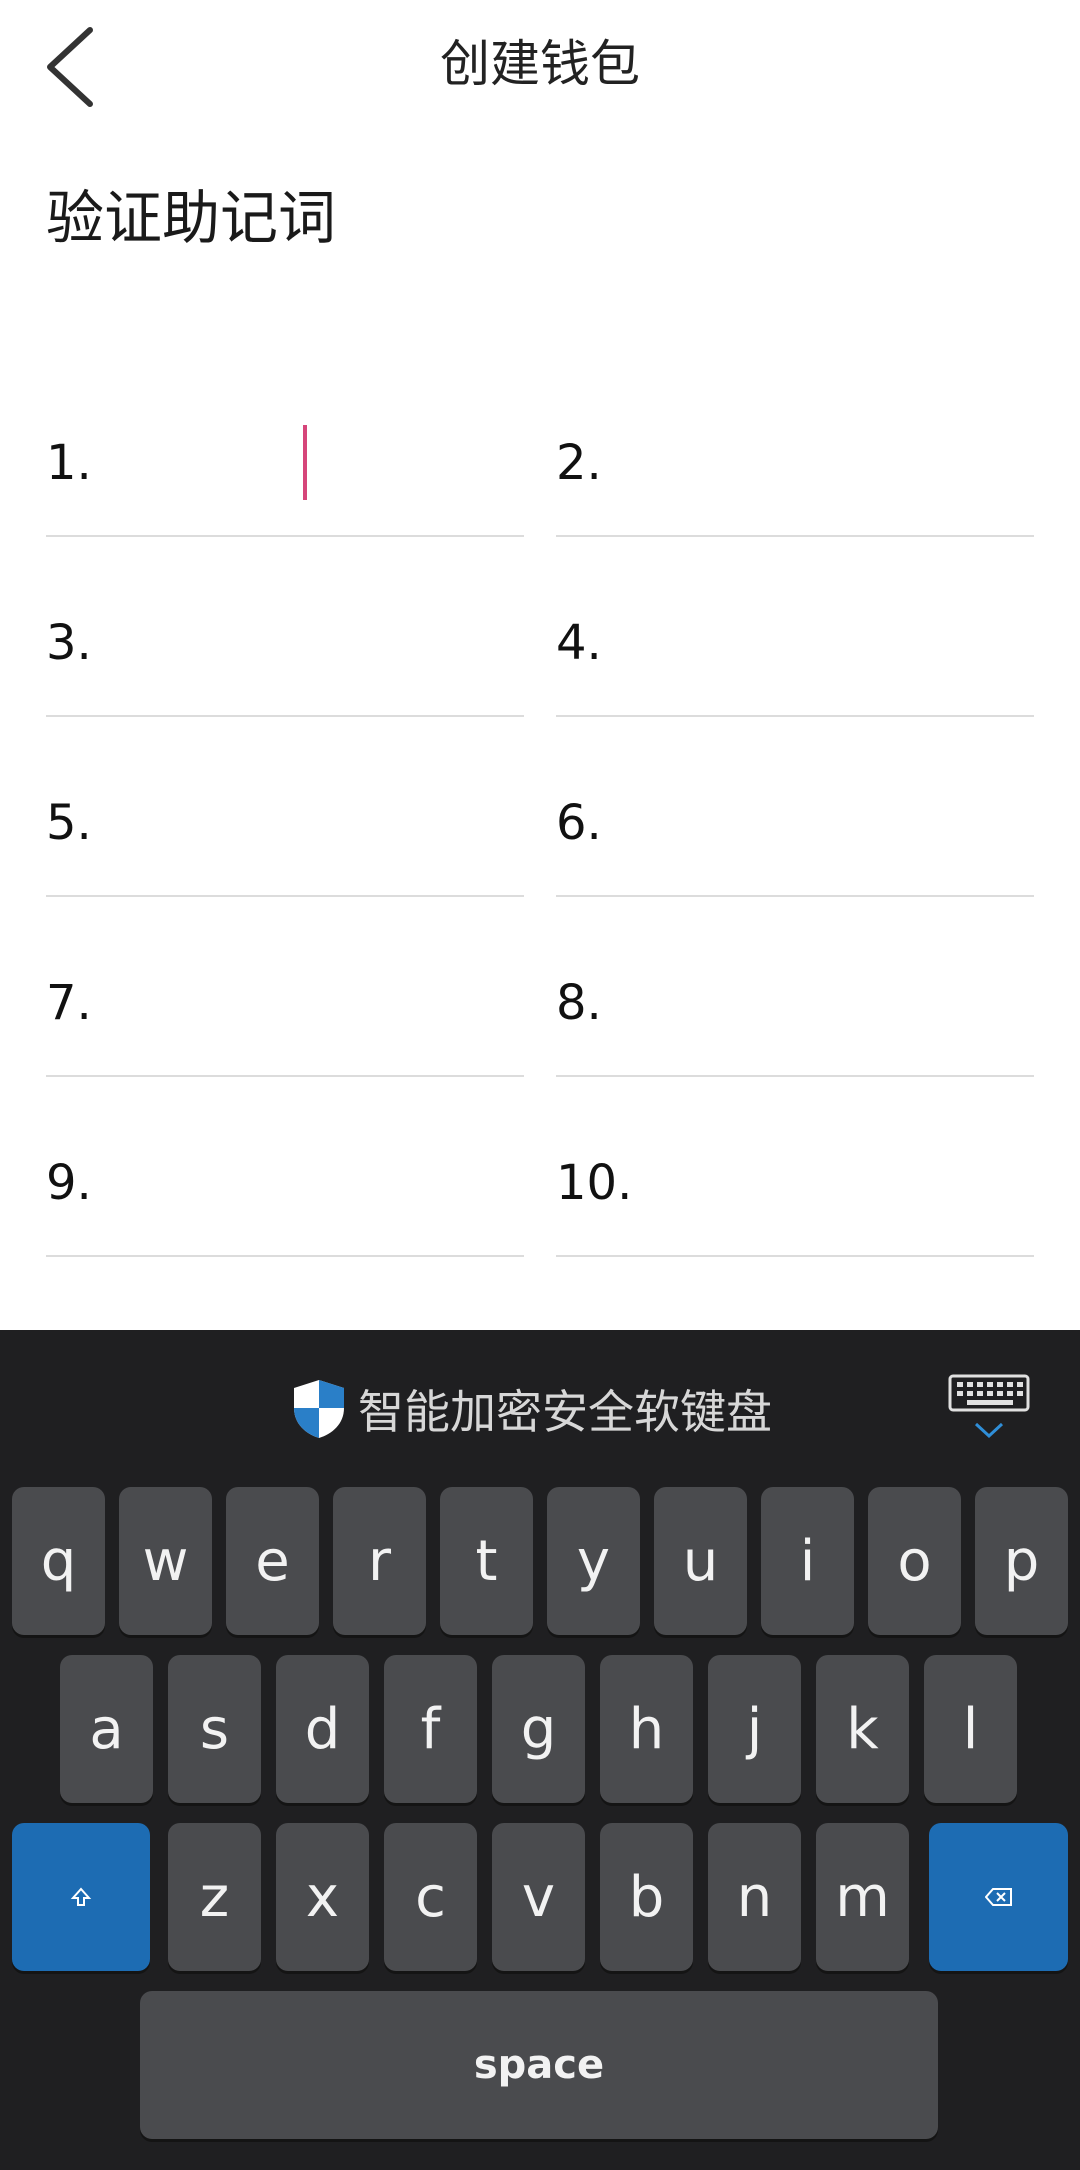  Describe the element at coordinates (990, 1410) in the screenshot. I see `keyboard-hide-icon` at that location.